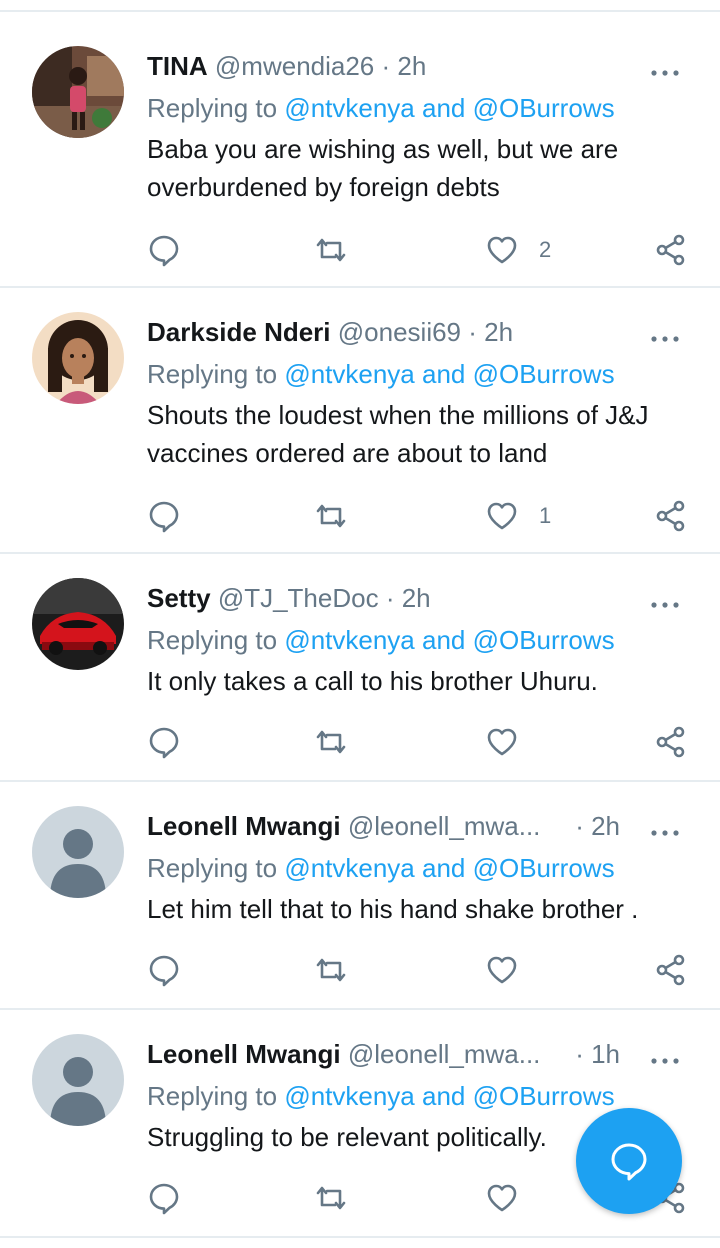 The height and width of the screenshot is (1248, 720). What do you see at coordinates (360, 11) in the screenshot?
I see `top-divider` at bounding box center [360, 11].